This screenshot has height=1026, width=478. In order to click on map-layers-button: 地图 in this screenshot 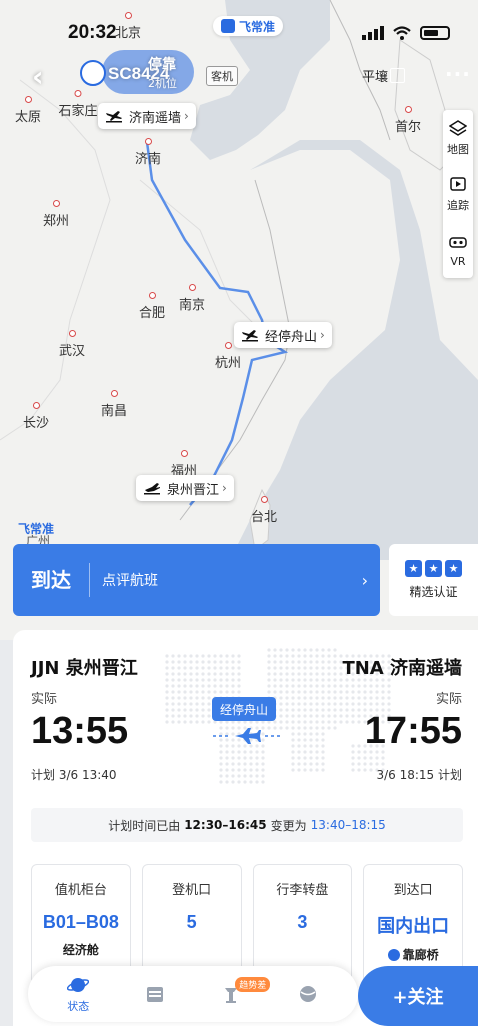, I will do `click(458, 138)`.